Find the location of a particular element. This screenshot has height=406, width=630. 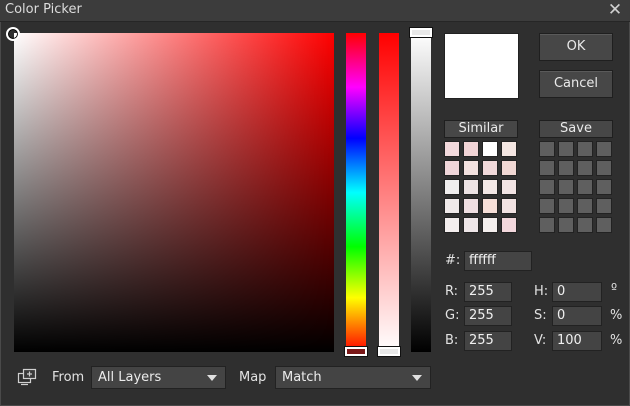

hue-slider is located at coordinates (356, 192).